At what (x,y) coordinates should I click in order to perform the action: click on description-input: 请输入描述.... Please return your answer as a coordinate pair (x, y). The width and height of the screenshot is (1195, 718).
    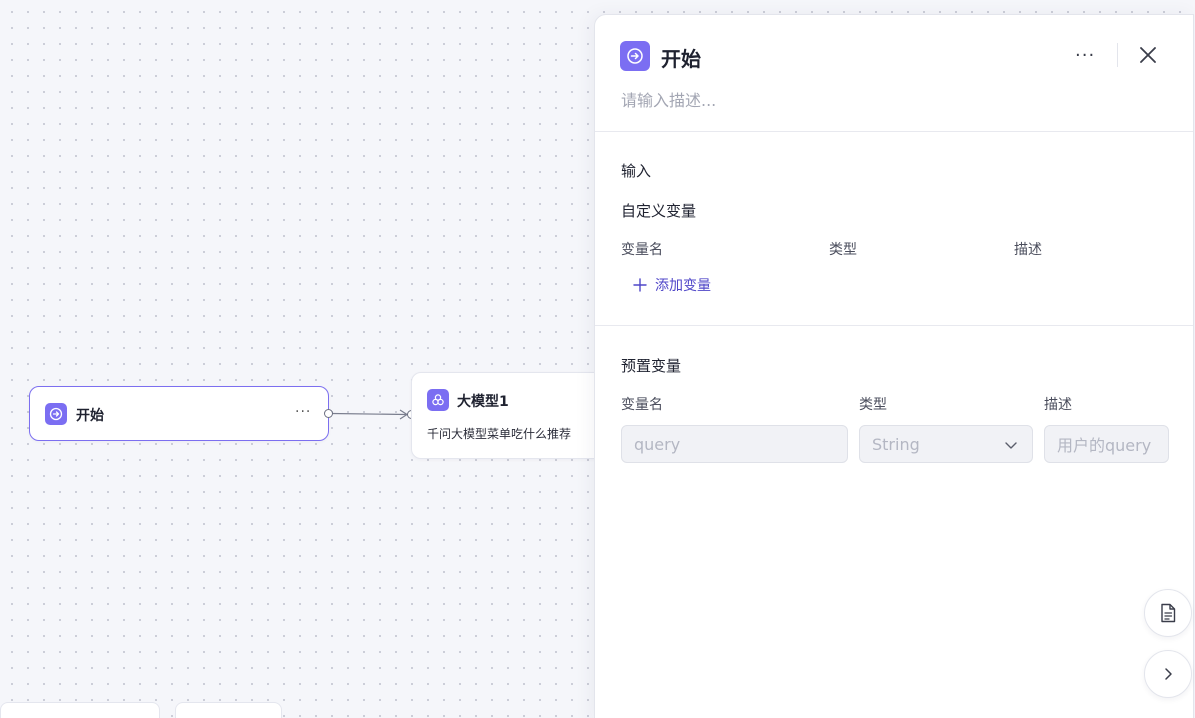
    Looking at the image, I should click on (668, 99).